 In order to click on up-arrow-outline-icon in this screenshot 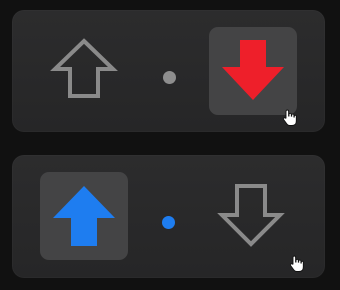, I will do `click(84, 68)`.